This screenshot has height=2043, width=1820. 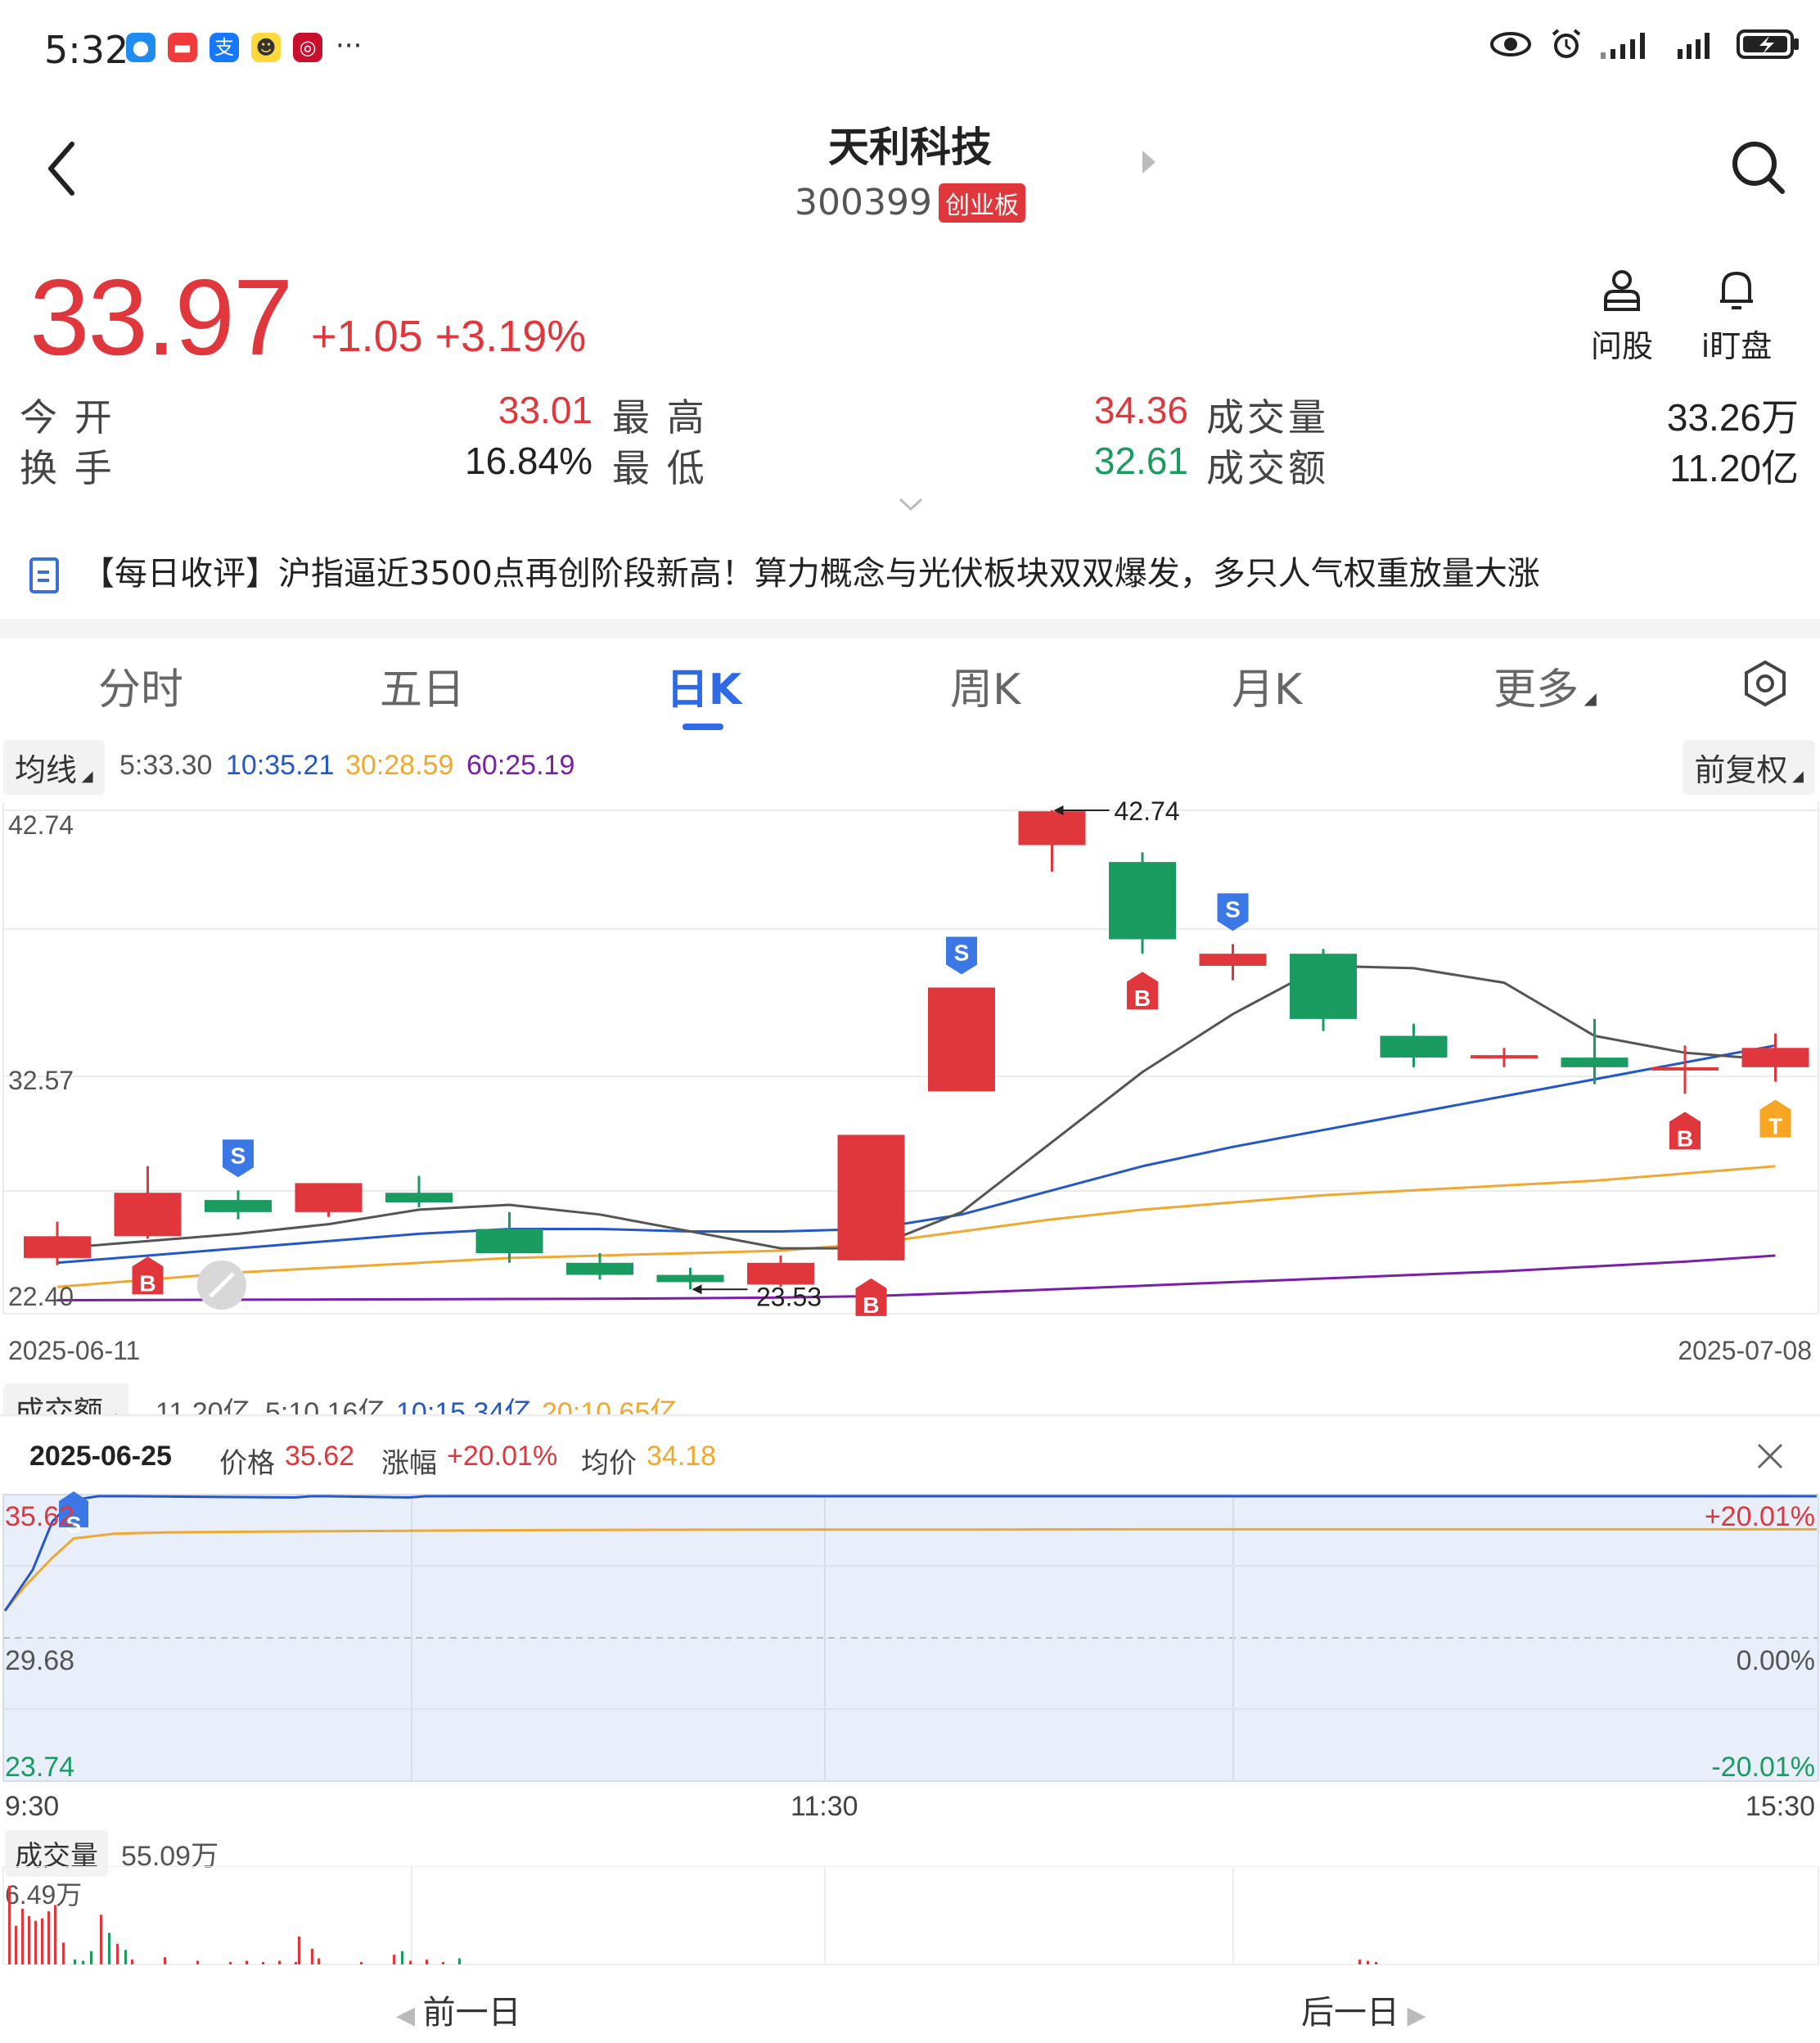 I want to click on popup-avg-label: 均价, so click(x=609, y=1463).